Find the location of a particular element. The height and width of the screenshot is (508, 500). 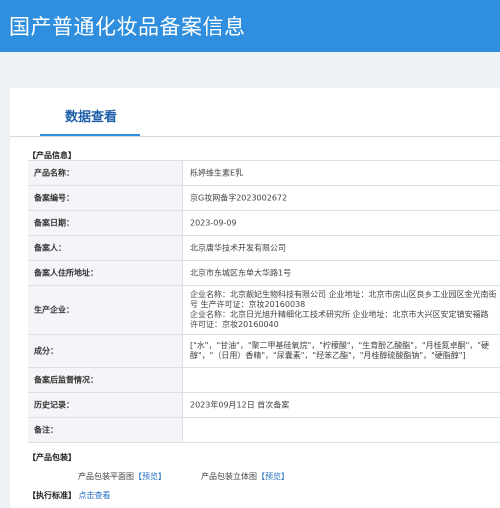

standard-section-title: 【执行标准】 is located at coordinates (52, 495).